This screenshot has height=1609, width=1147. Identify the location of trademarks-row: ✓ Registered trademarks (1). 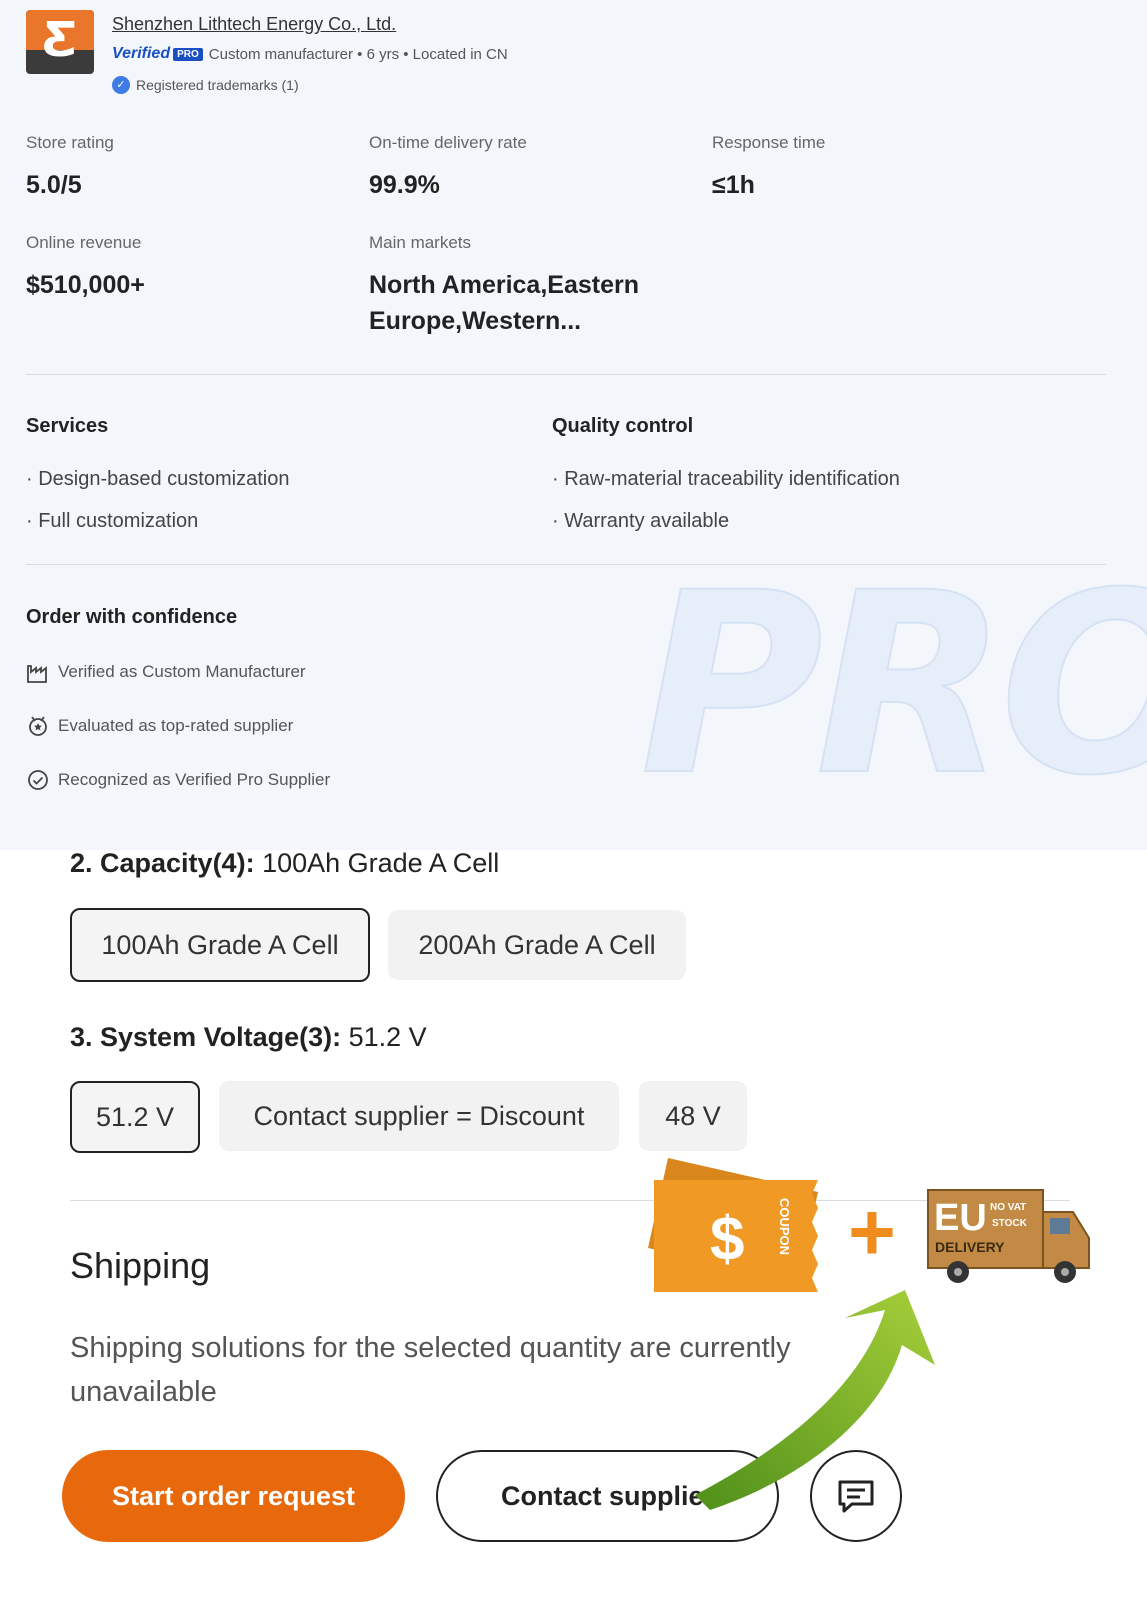
(205, 85).